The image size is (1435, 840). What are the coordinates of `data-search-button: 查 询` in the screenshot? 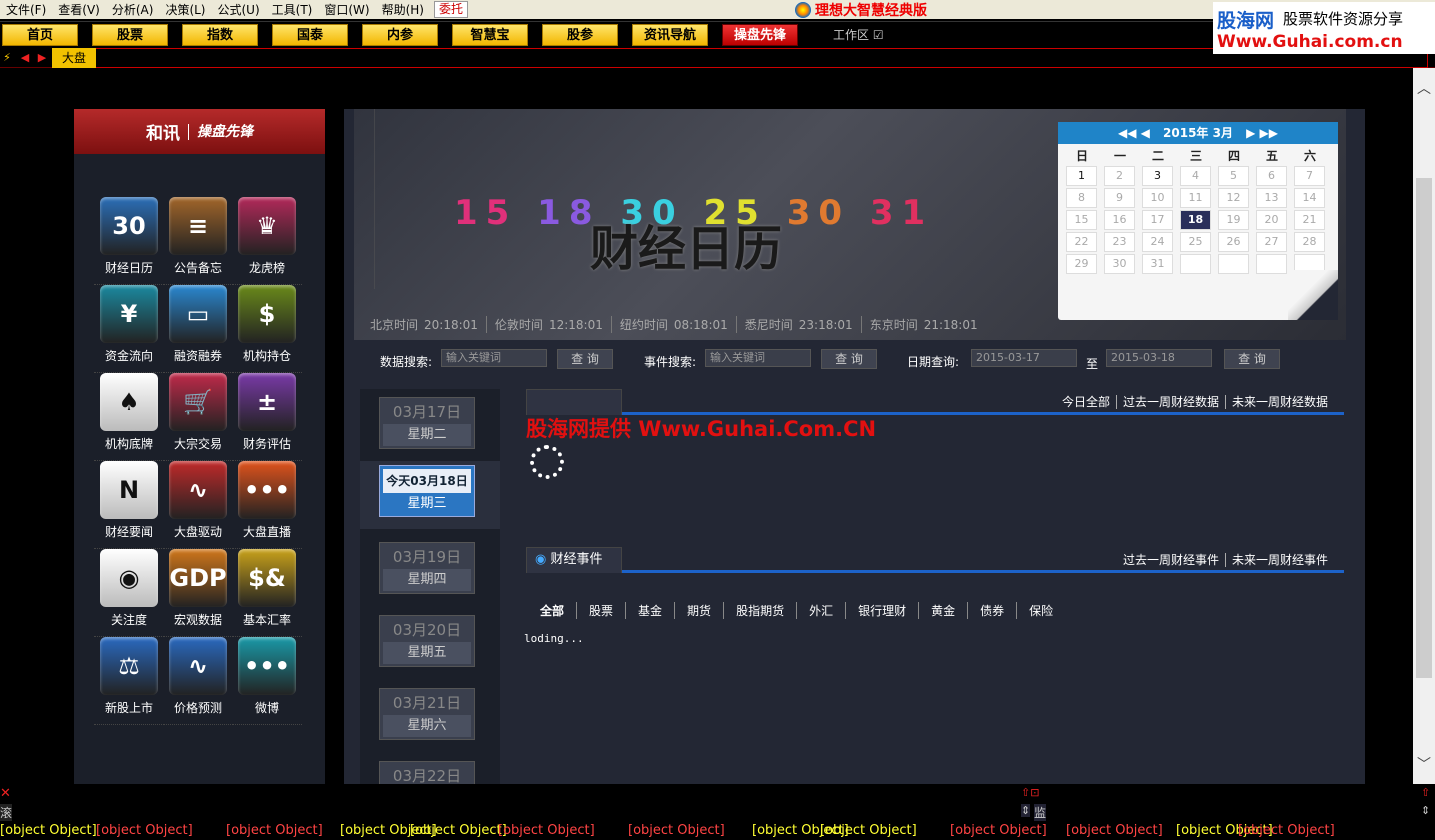 It's located at (585, 359).